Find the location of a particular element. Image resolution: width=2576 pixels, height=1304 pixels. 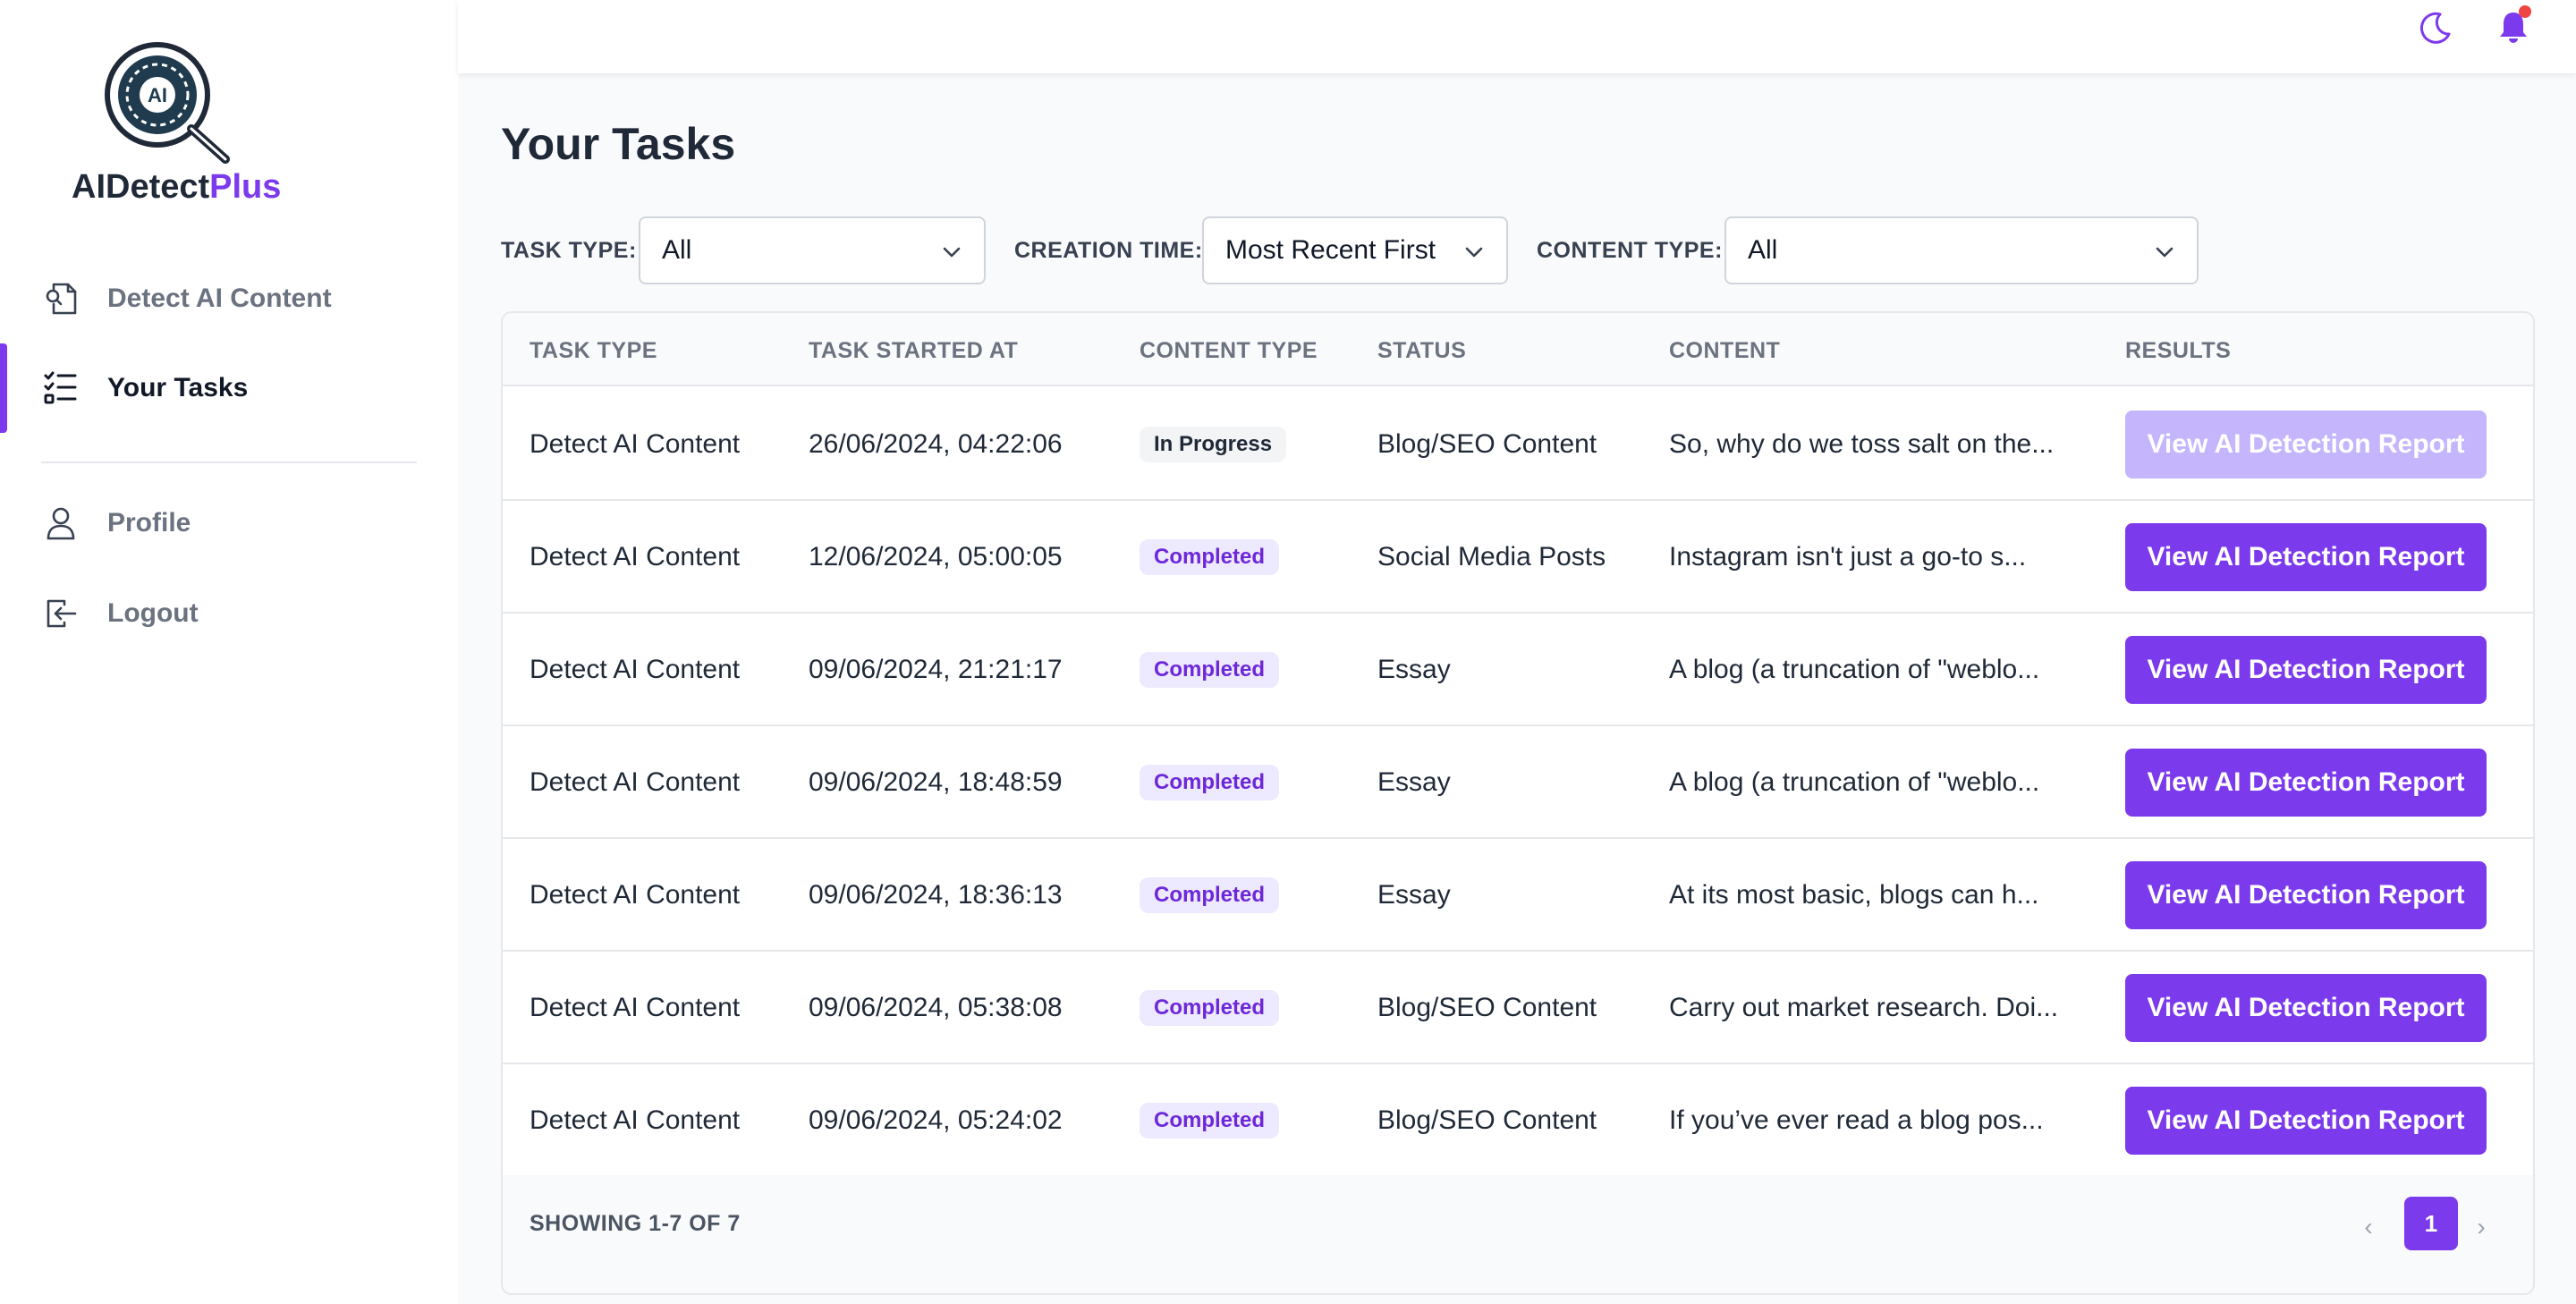

creation-time-filter-label: CREATION TIME: is located at coordinates (1108, 250).